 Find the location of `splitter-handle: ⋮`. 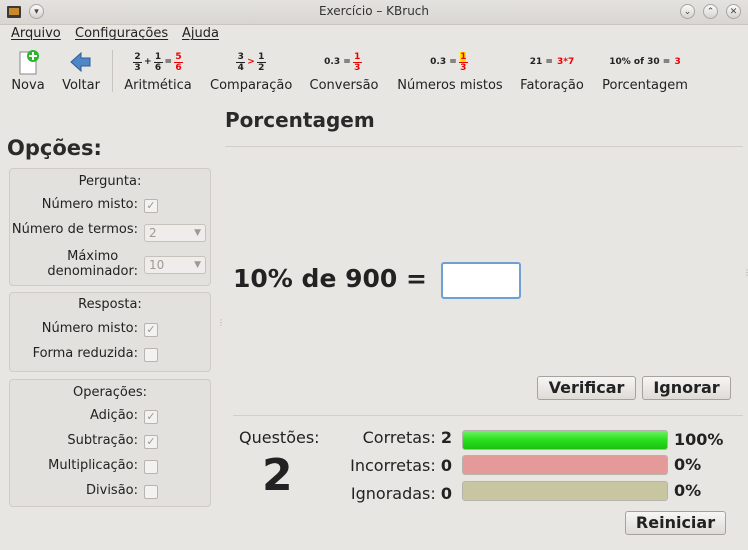

splitter-handle: ⋮ is located at coordinates (221, 322).